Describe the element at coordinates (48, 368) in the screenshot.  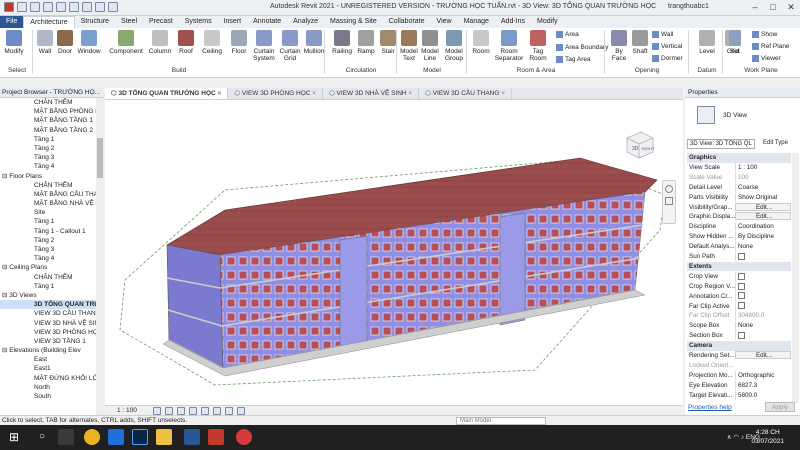
I see `browser-item: East1` at that location.